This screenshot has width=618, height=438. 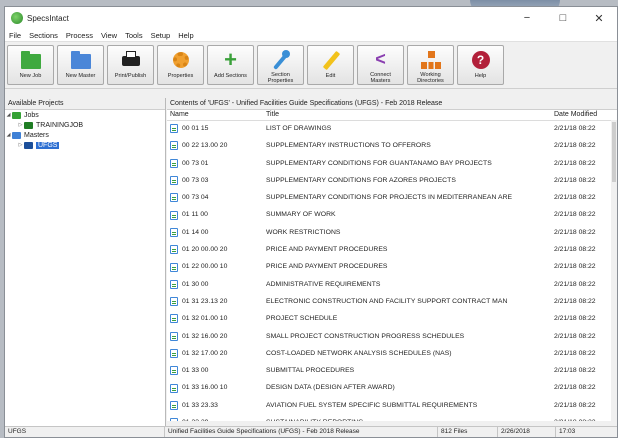 What do you see at coordinates (327, 267) in the screenshot?
I see `section-title: PRICE AND PAYMENT PROCEDURES` at bounding box center [327, 267].